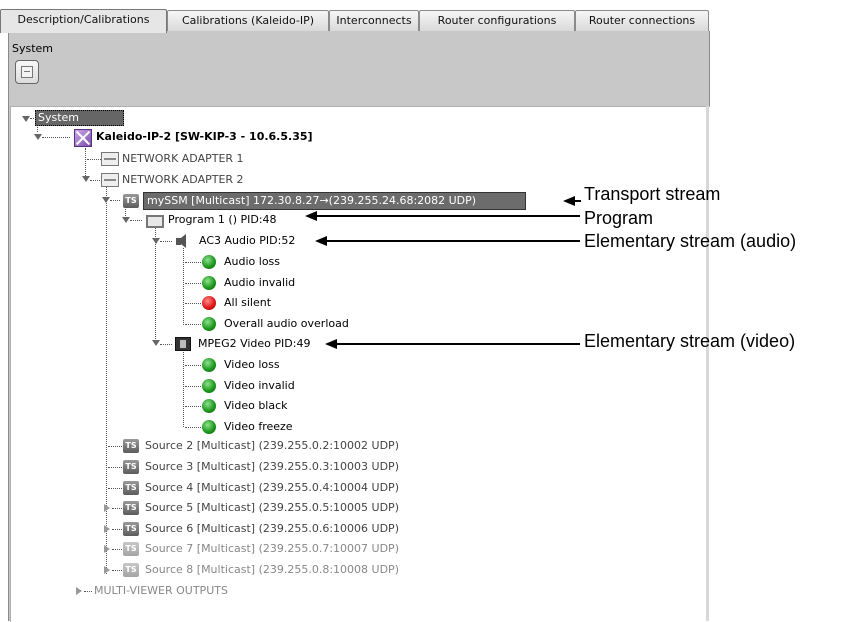 The image size is (848, 622). I want to click on tree-item-system: System, so click(79, 118).